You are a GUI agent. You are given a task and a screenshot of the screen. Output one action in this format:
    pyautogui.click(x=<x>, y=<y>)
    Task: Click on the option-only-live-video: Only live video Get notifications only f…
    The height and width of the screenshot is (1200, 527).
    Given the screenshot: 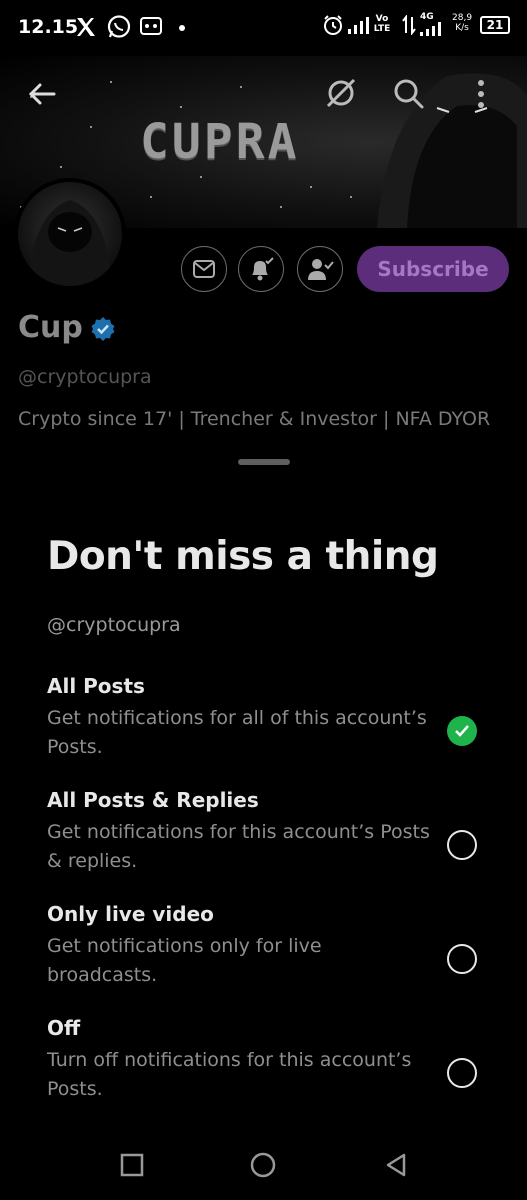 What is the action you would take?
    pyautogui.click(x=277, y=946)
    